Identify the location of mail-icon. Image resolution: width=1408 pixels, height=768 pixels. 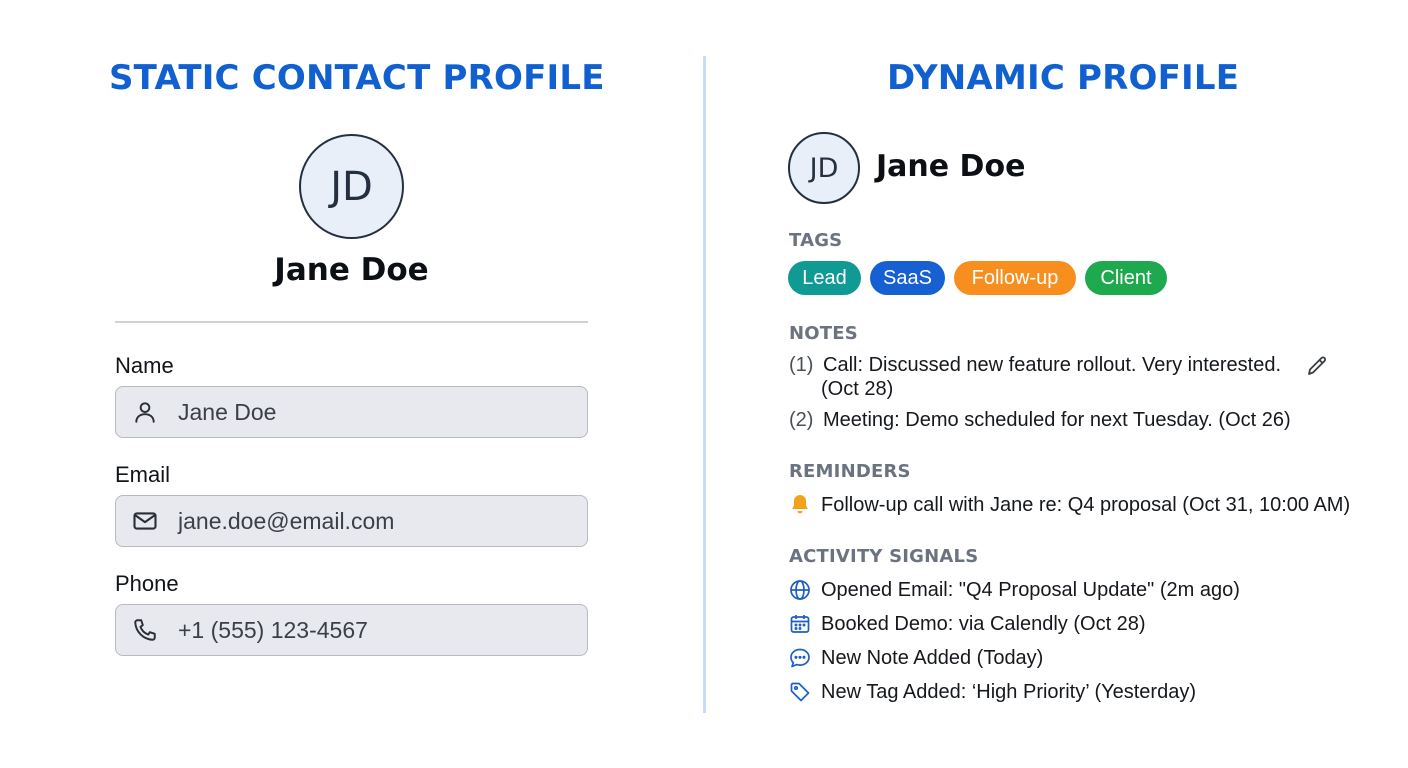
(145, 521).